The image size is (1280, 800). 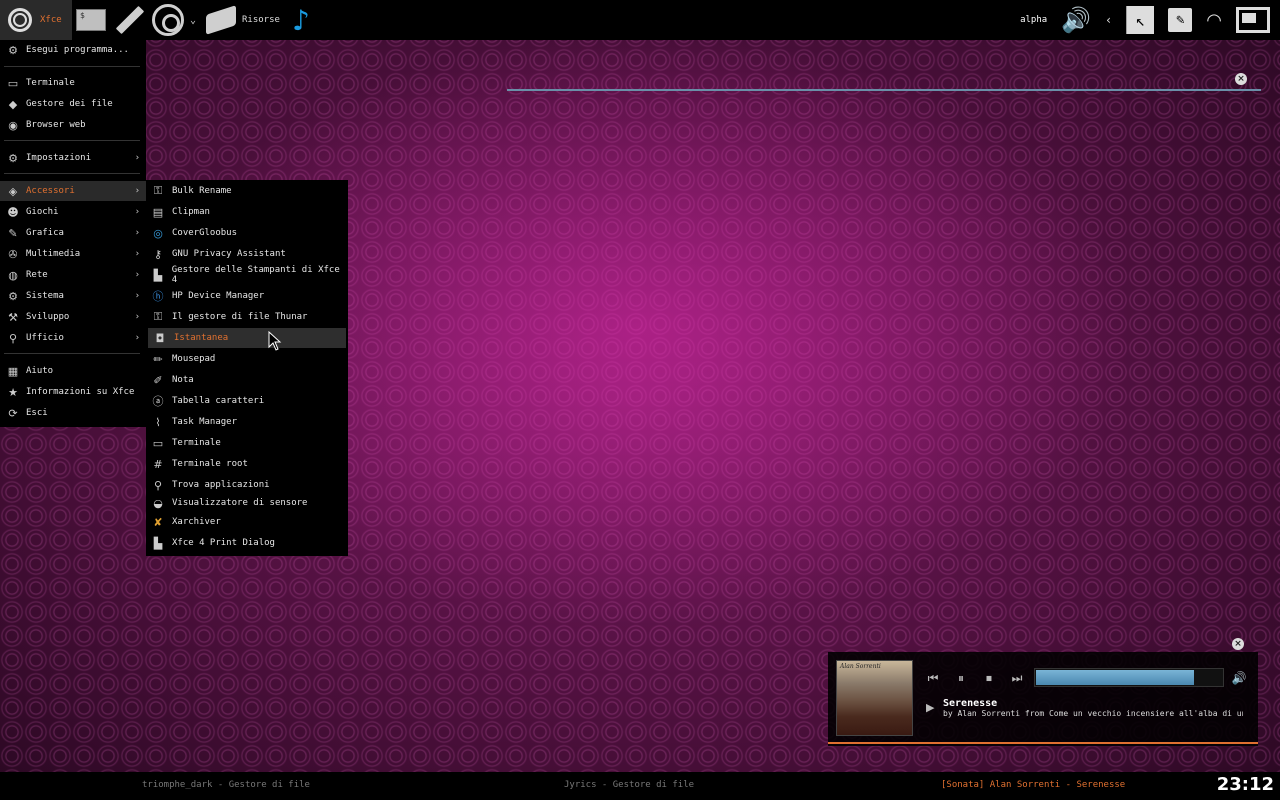 I want to click on submenu-item-app-finder: ⚲ Trova applicazioni, so click(x=247, y=485).